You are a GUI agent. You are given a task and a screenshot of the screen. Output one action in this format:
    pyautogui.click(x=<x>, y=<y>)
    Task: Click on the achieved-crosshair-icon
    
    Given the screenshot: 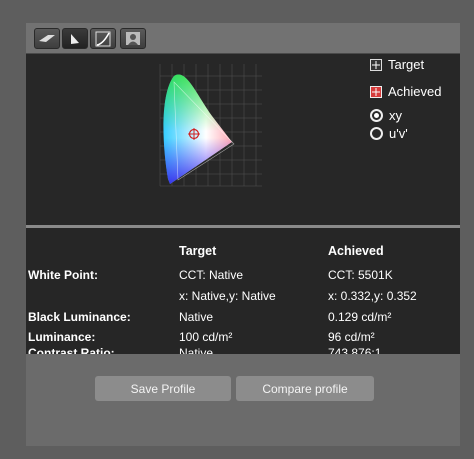 What is the action you would take?
    pyautogui.click(x=376, y=91)
    